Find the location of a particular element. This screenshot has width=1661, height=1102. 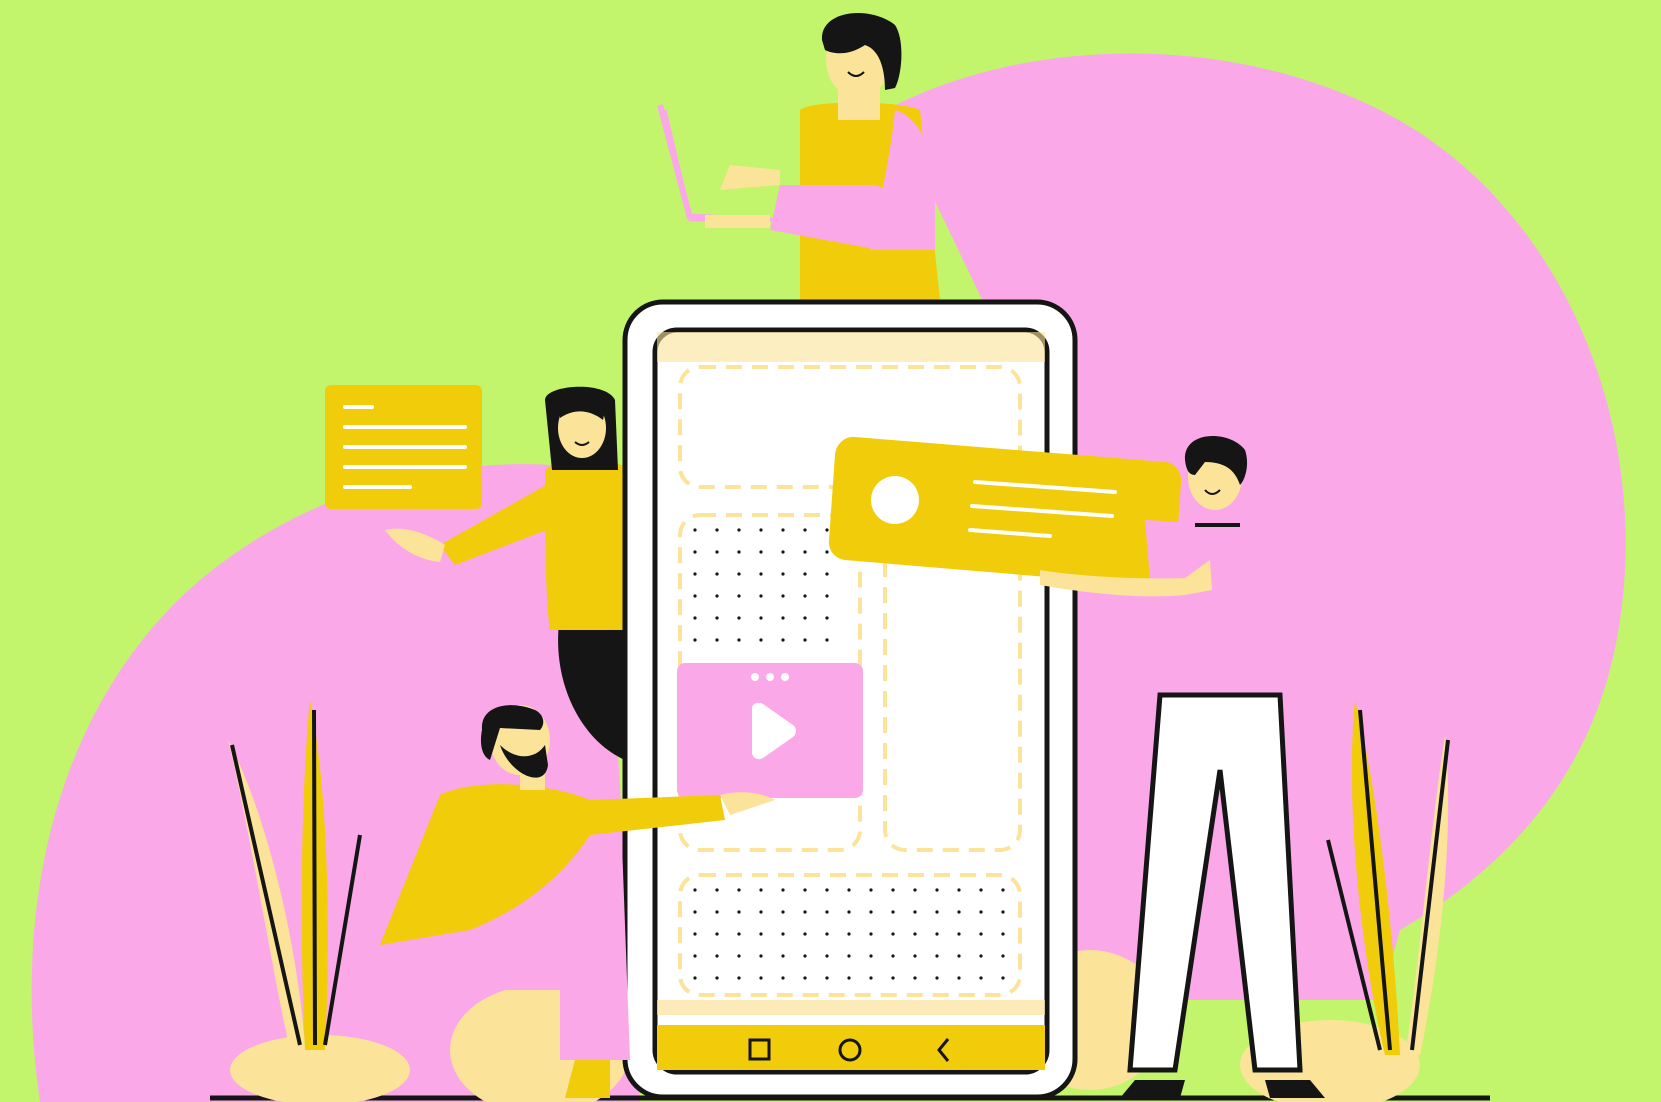

man-with-laptop is located at coordinates (798, 156).